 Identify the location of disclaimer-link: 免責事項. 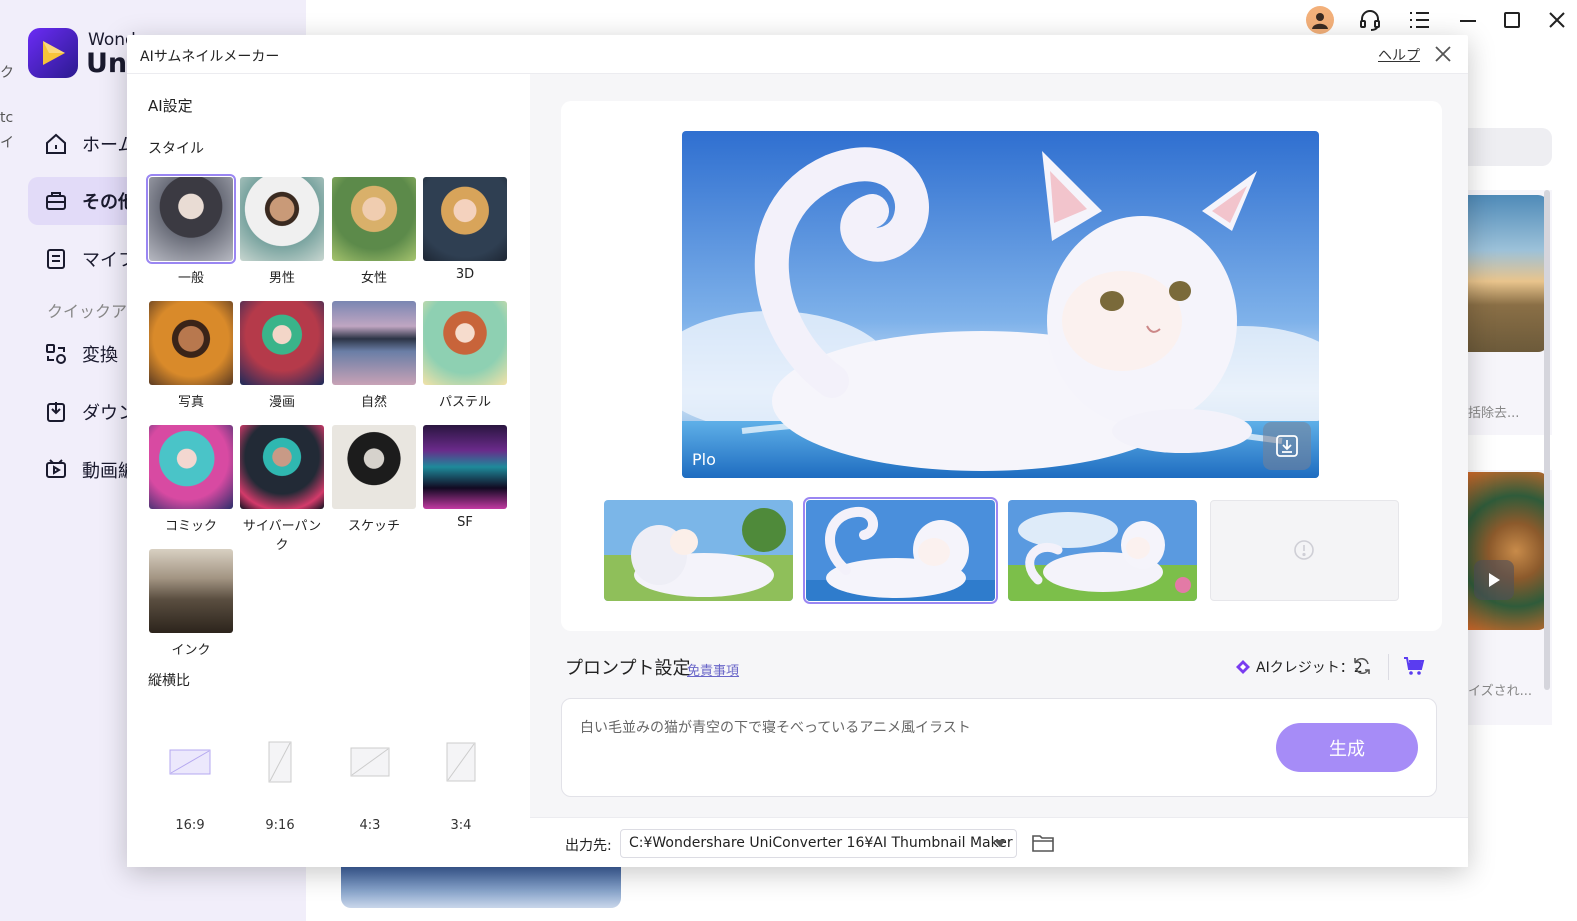
(713, 669).